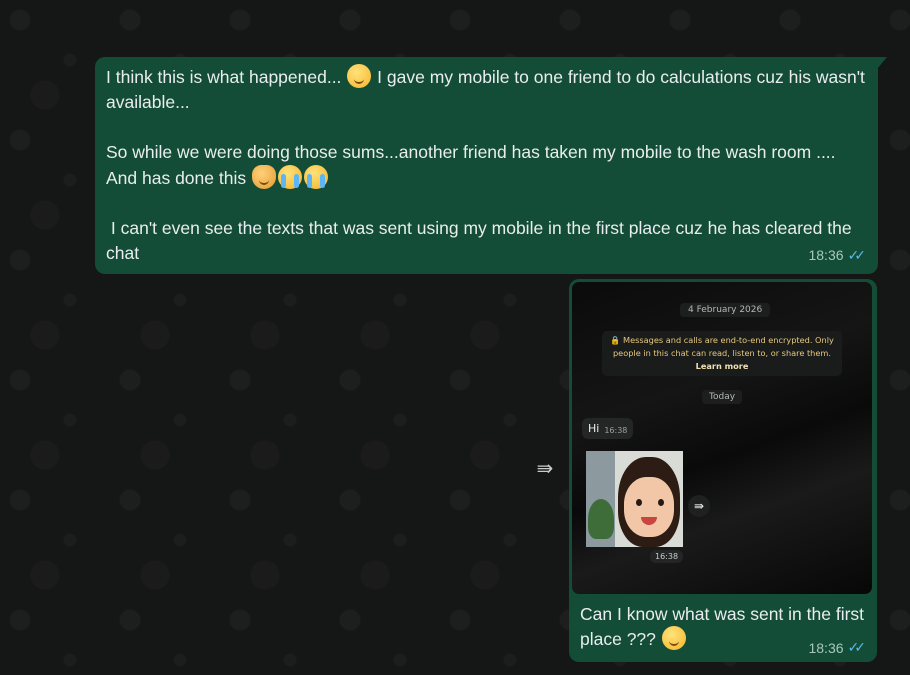 Image resolution: width=910 pixels, height=675 pixels. I want to click on inner-message-bubble: Hi 16:38, so click(608, 428).